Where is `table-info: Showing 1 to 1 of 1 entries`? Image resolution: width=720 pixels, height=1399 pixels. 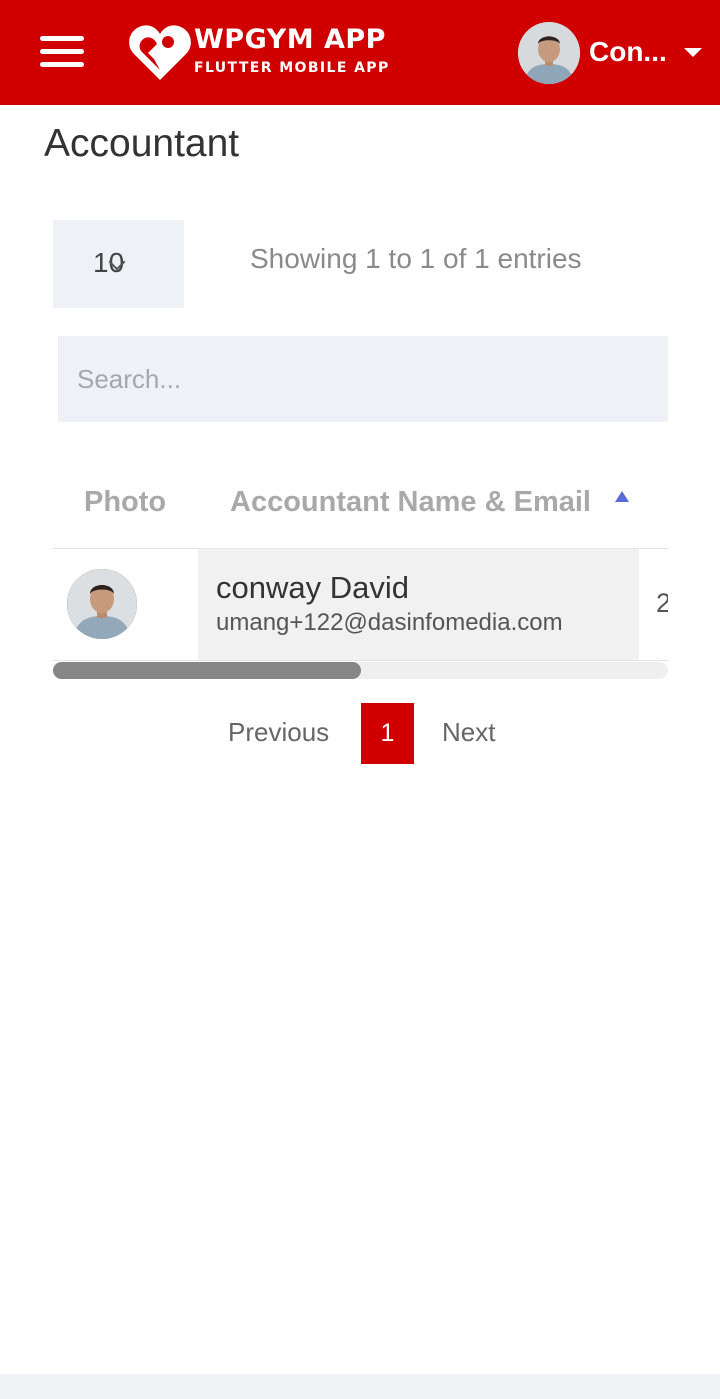
table-info: Showing 1 to 1 of 1 entries is located at coordinates (416, 258).